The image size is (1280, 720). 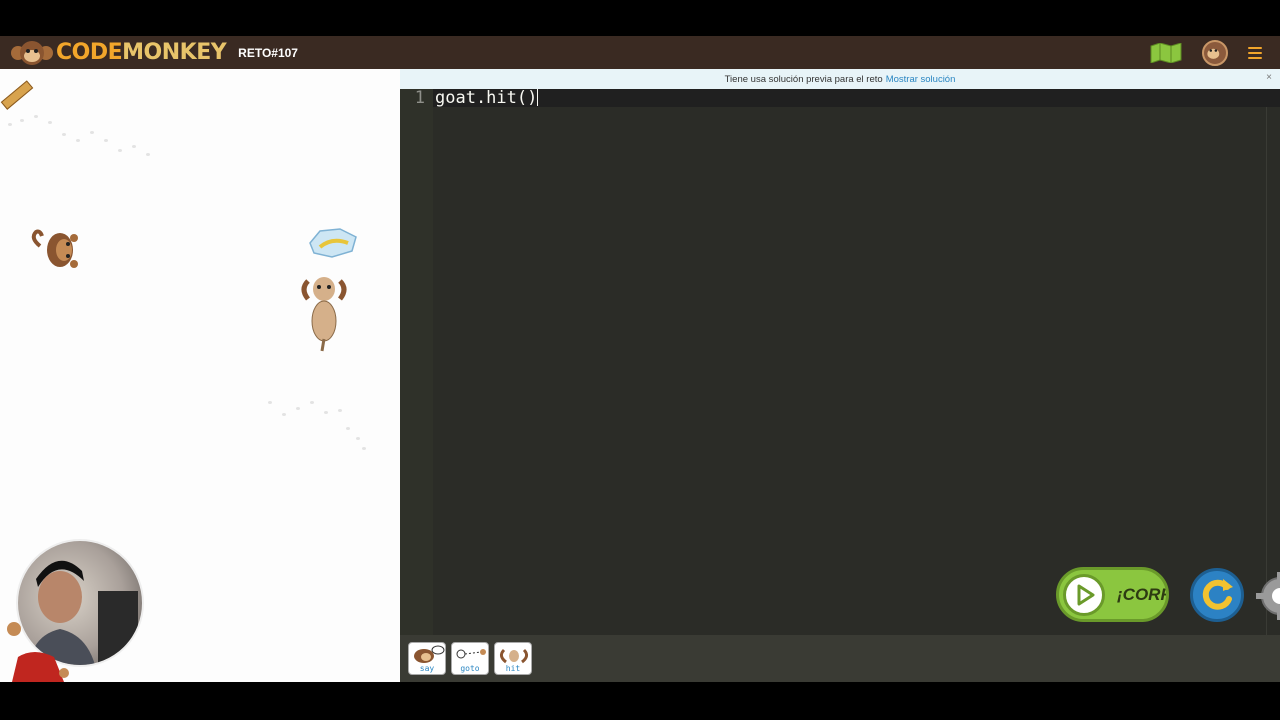 I want to click on command-toolbox: say goto hit, so click(x=840, y=658).